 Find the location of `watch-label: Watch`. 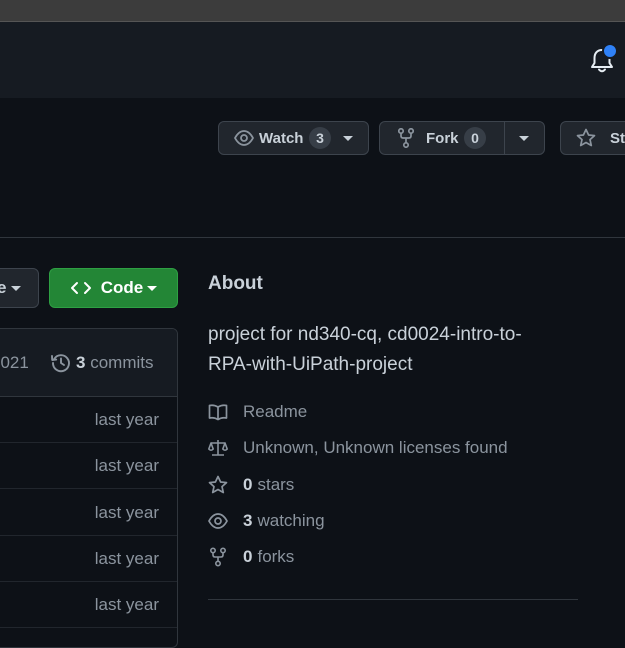

watch-label: Watch is located at coordinates (281, 138).